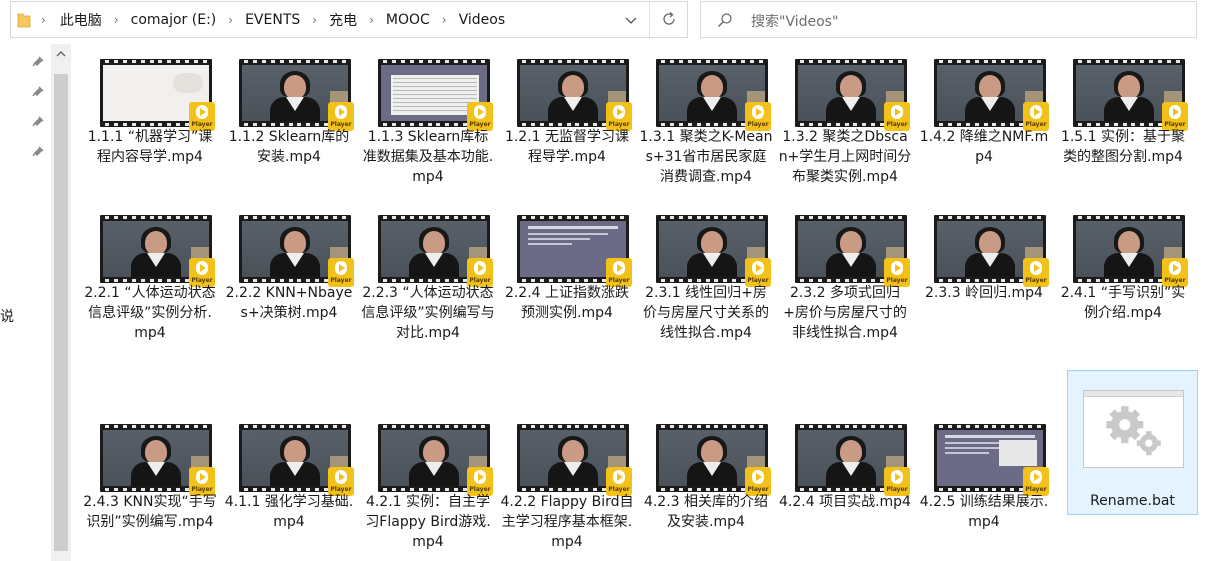 This screenshot has height=561, width=1205. I want to click on file-item: Player 2.2.4 上证指数涨跌预测实例.mp4, so click(567, 290).